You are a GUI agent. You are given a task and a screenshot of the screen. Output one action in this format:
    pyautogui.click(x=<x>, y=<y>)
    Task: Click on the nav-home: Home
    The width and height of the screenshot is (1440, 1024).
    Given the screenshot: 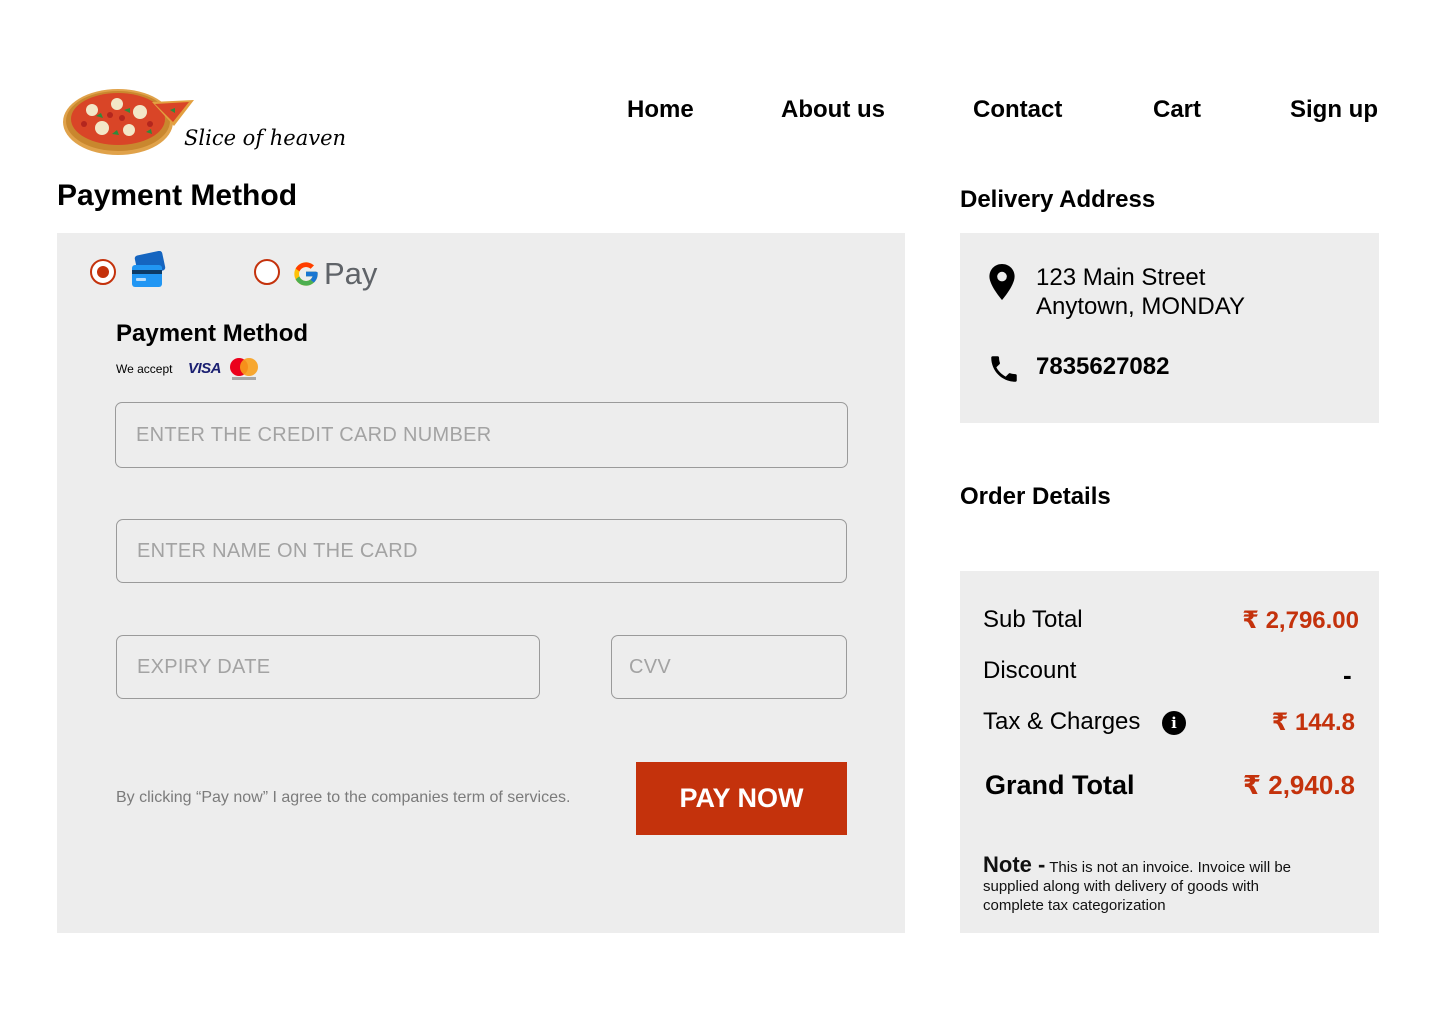 What is the action you would take?
    pyautogui.click(x=660, y=110)
    